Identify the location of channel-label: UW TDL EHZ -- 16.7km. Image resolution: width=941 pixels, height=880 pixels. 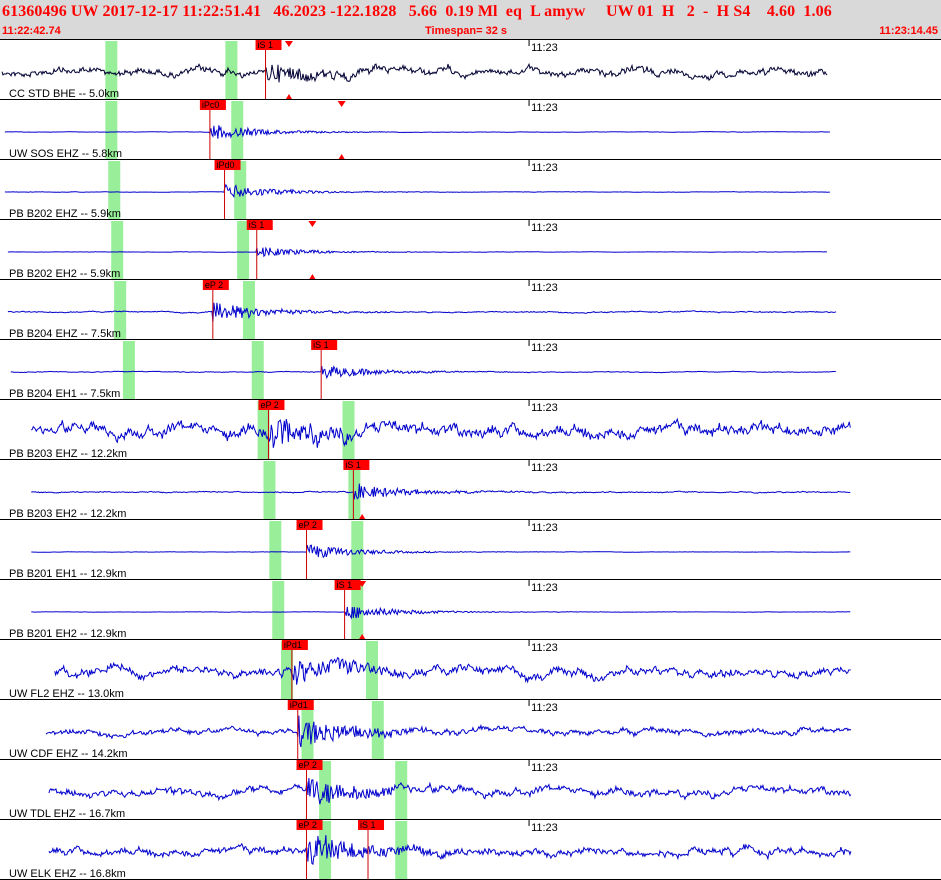
(67, 814).